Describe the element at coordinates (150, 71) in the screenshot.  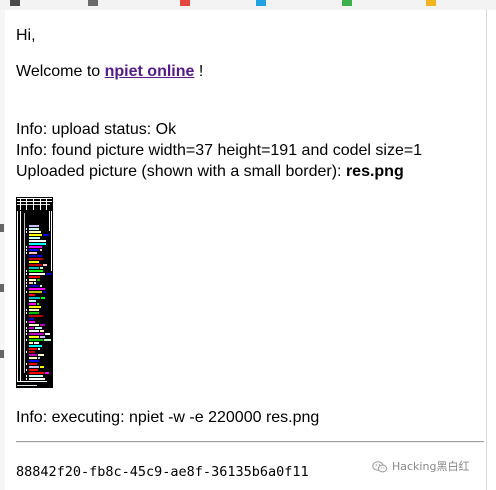
I see `npiet-online-link: npiet online` at that location.